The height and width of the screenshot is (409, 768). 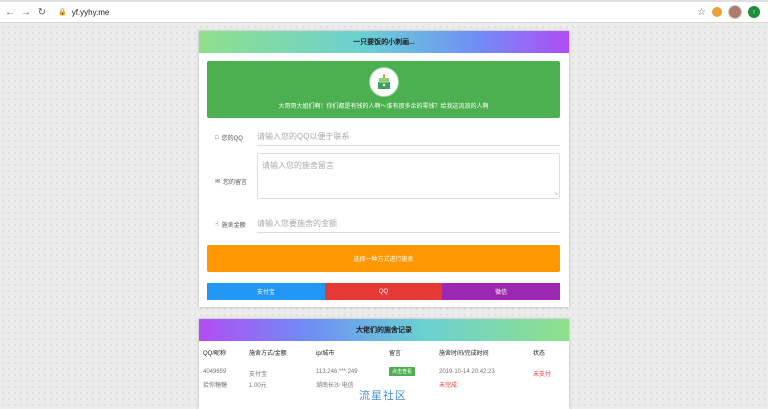 What do you see at coordinates (464, 354) in the screenshot?
I see `header-time: 施舍时间/完成时间` at bounding box center [464, 354].